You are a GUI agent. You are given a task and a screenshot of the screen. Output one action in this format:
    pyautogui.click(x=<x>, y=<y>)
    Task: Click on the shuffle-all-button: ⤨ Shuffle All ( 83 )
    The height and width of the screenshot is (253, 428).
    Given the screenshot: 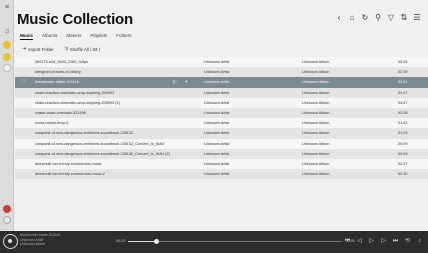 What is the action you would take?
    pyautogui.click(x=82, y=49)
    